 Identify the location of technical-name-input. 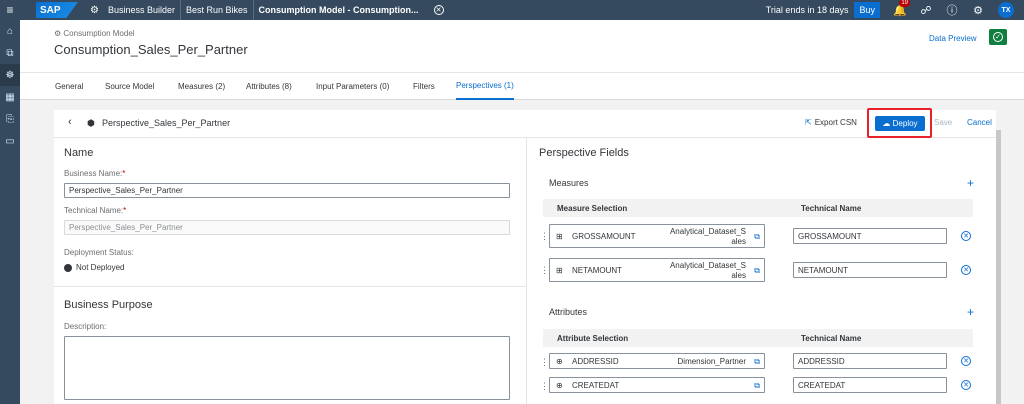
(287, 227).